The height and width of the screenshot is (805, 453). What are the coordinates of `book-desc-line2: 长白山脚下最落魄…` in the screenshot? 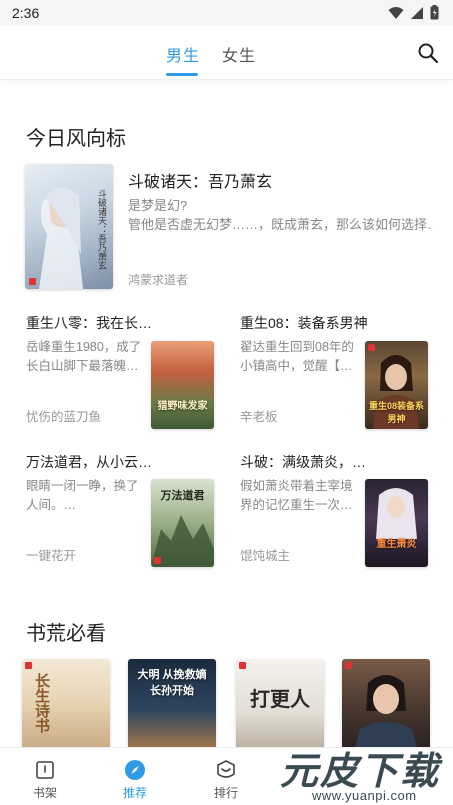 It's located at (82, 366).